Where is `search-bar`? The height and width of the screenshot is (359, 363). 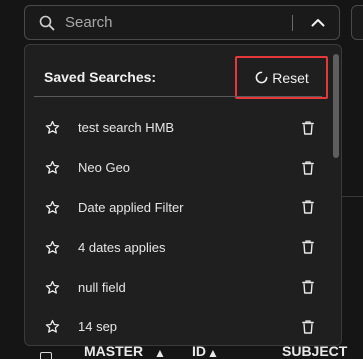 search-bar is located at coordinates (182, 22).